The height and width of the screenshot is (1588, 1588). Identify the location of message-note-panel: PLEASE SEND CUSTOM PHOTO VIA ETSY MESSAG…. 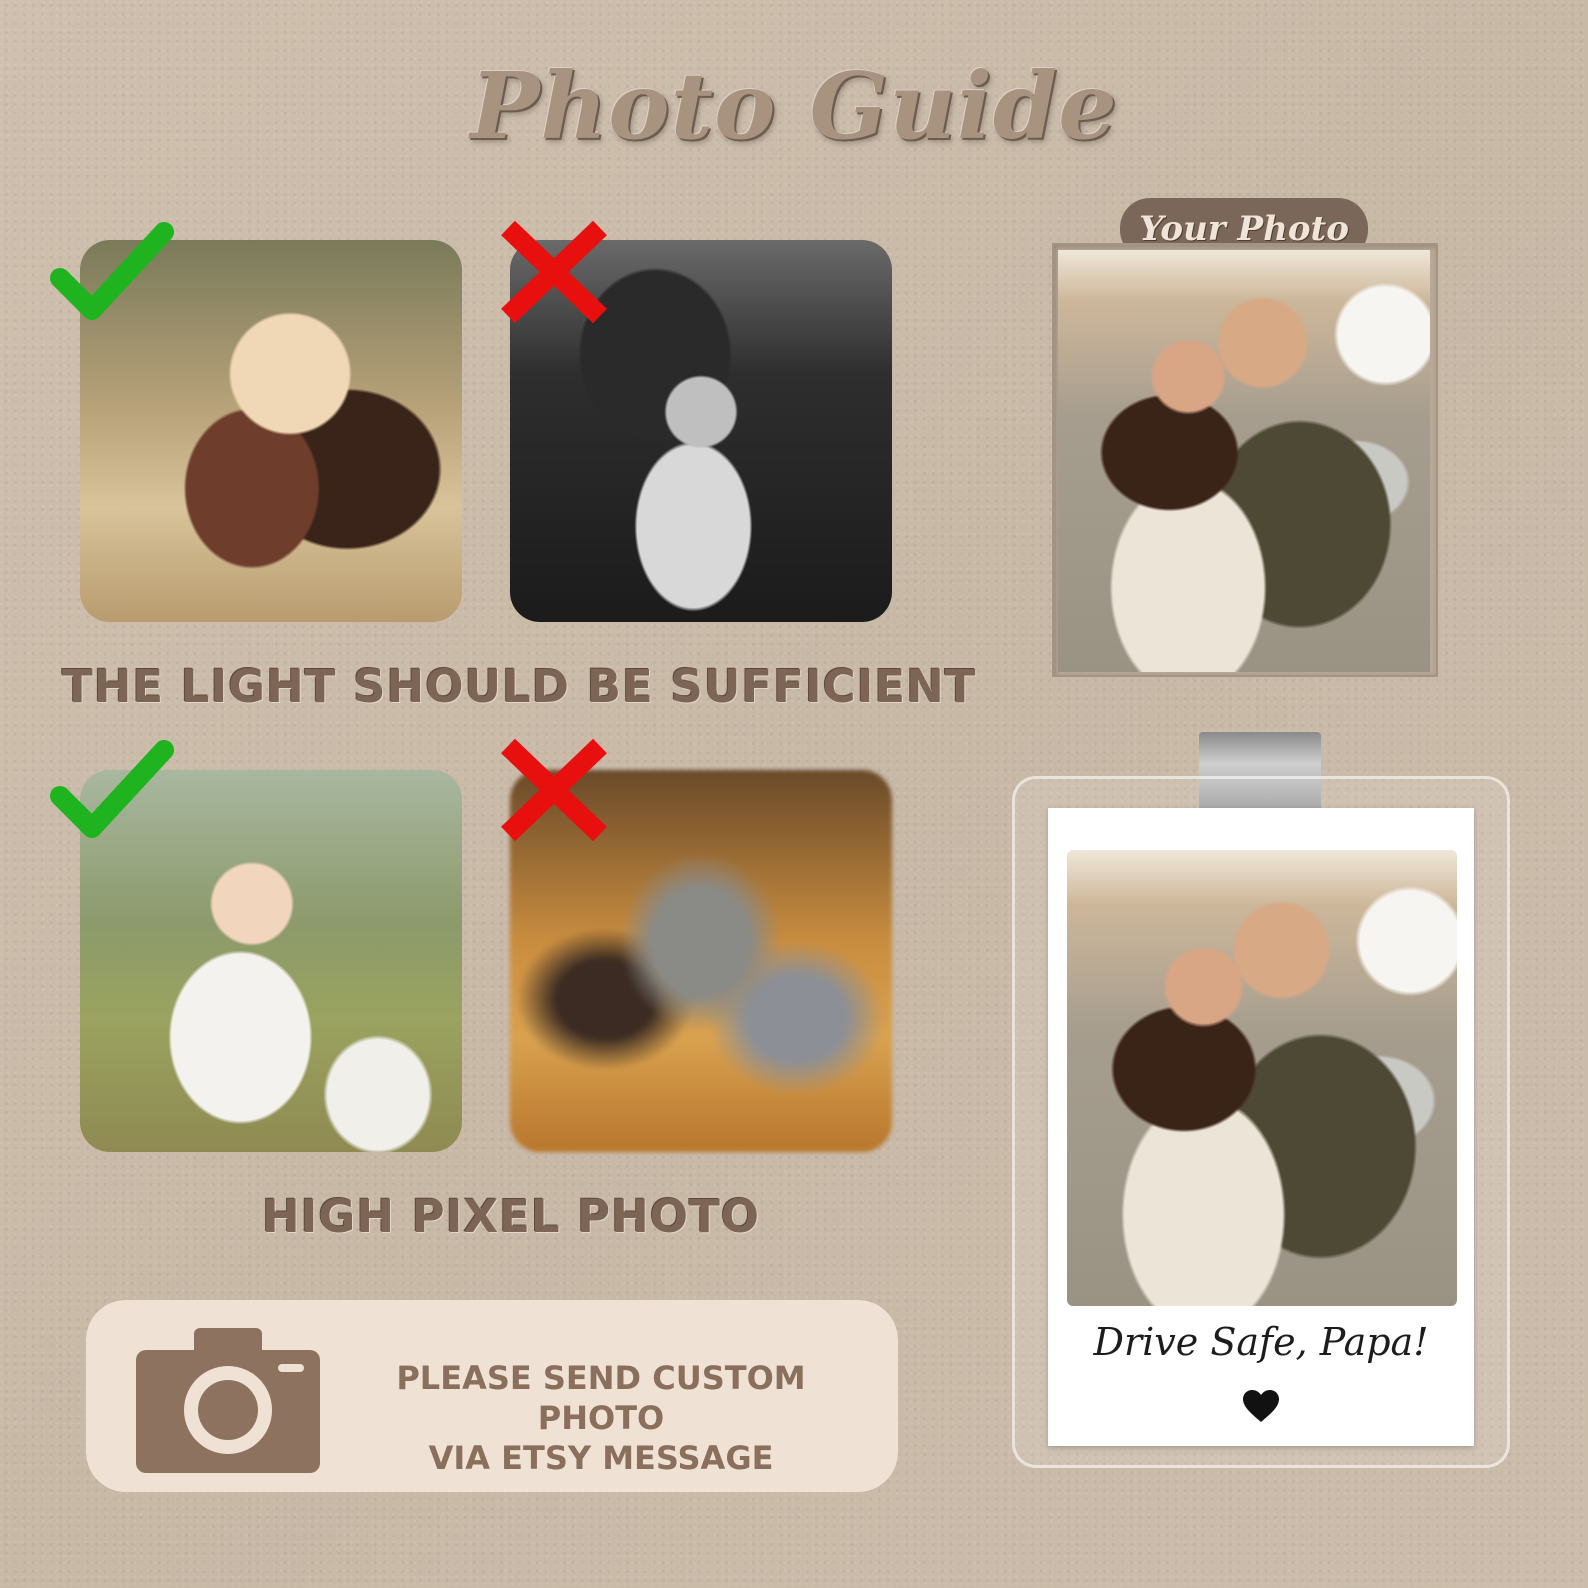
(492, 1396).